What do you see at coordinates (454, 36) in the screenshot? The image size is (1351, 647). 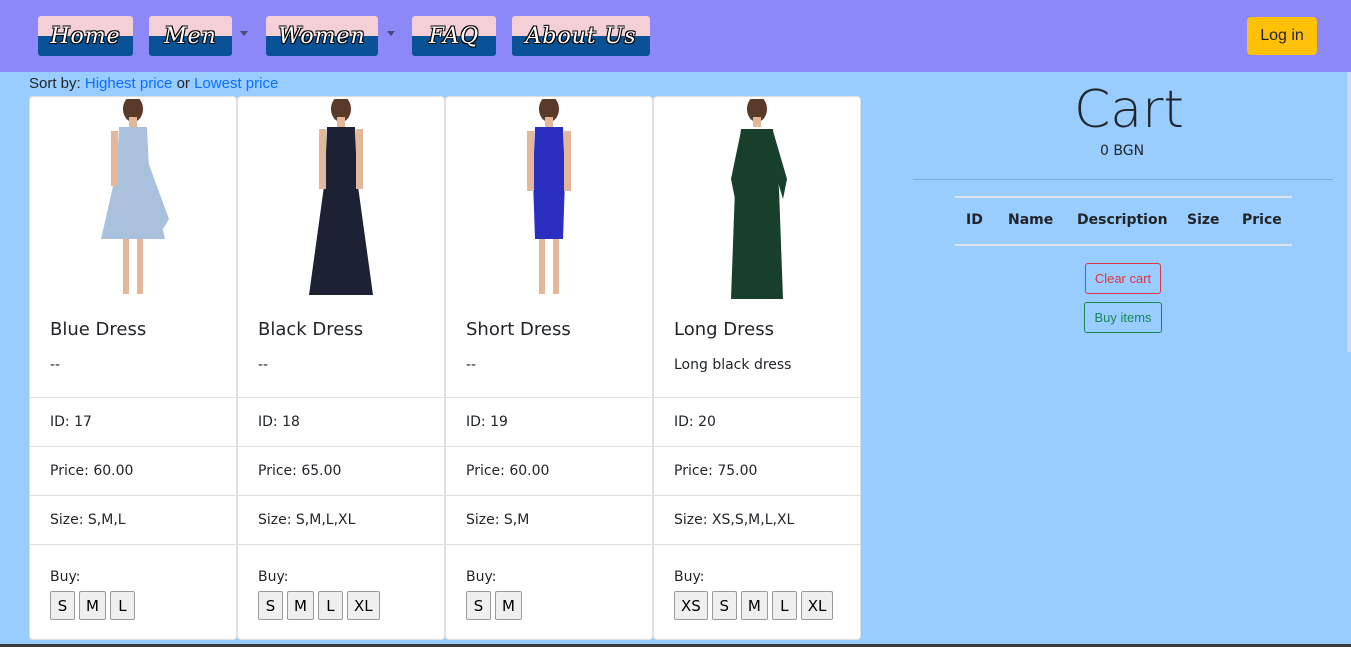 I see `nav-faq-button: FAQ` at bounding box center [454, 36].